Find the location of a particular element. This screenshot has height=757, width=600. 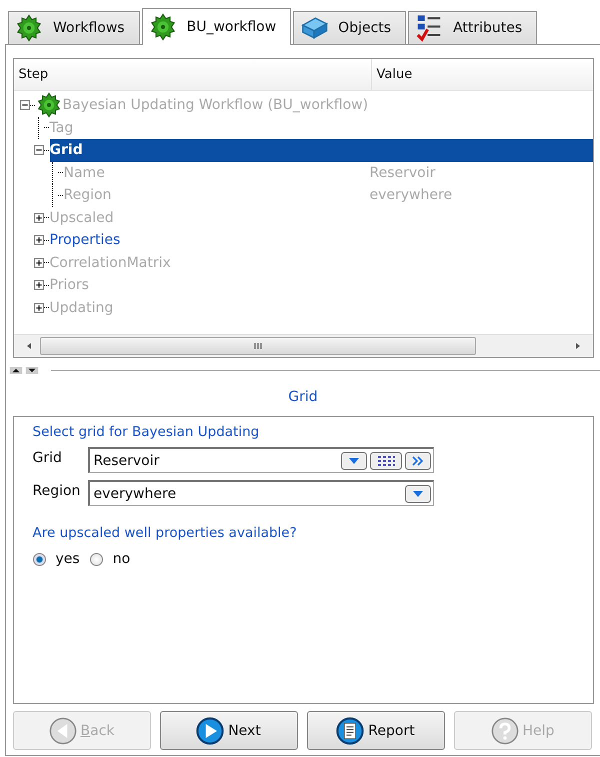

play-icon is located at coordinates (210, 730).